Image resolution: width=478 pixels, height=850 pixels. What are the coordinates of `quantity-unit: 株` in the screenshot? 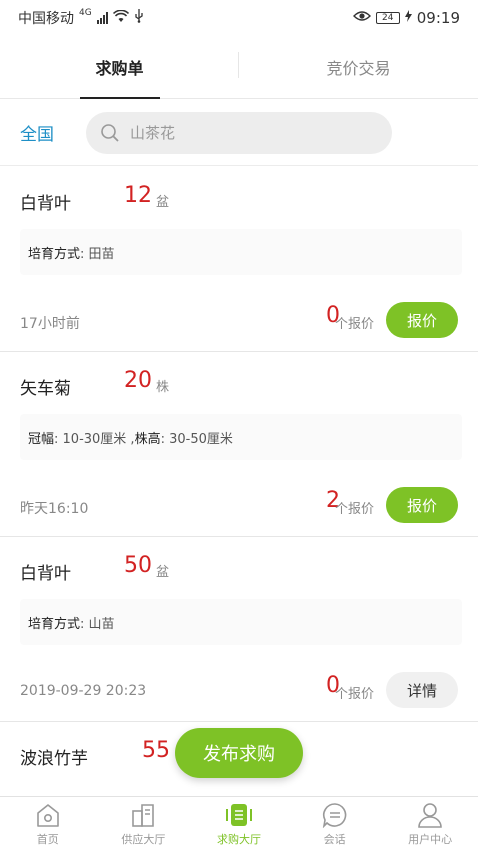 It's located at (163, 387).